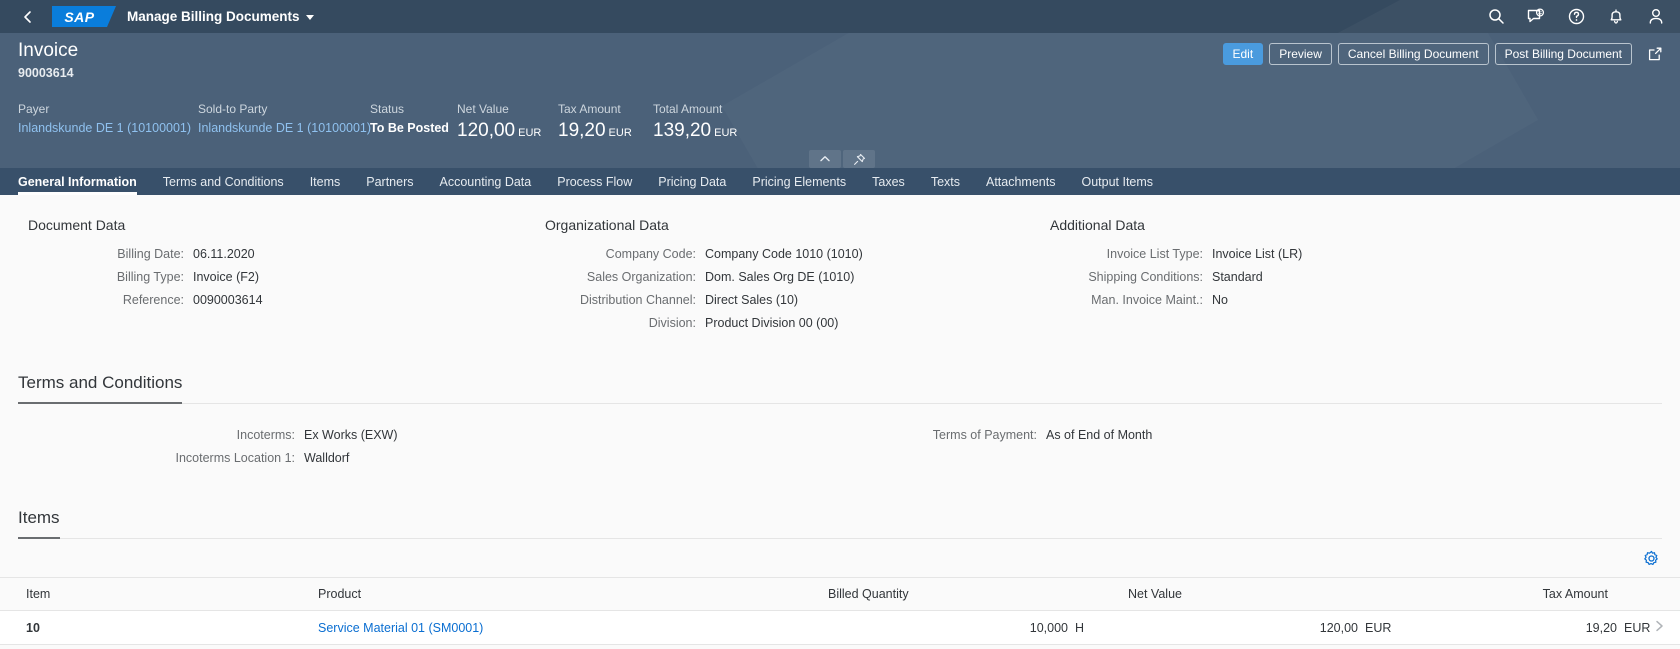 The width and height of the screenshot is (1680, 649). Describe the element at coordinates (840, 558) in the screenshot. I see `items-table-toolbar` at that location.